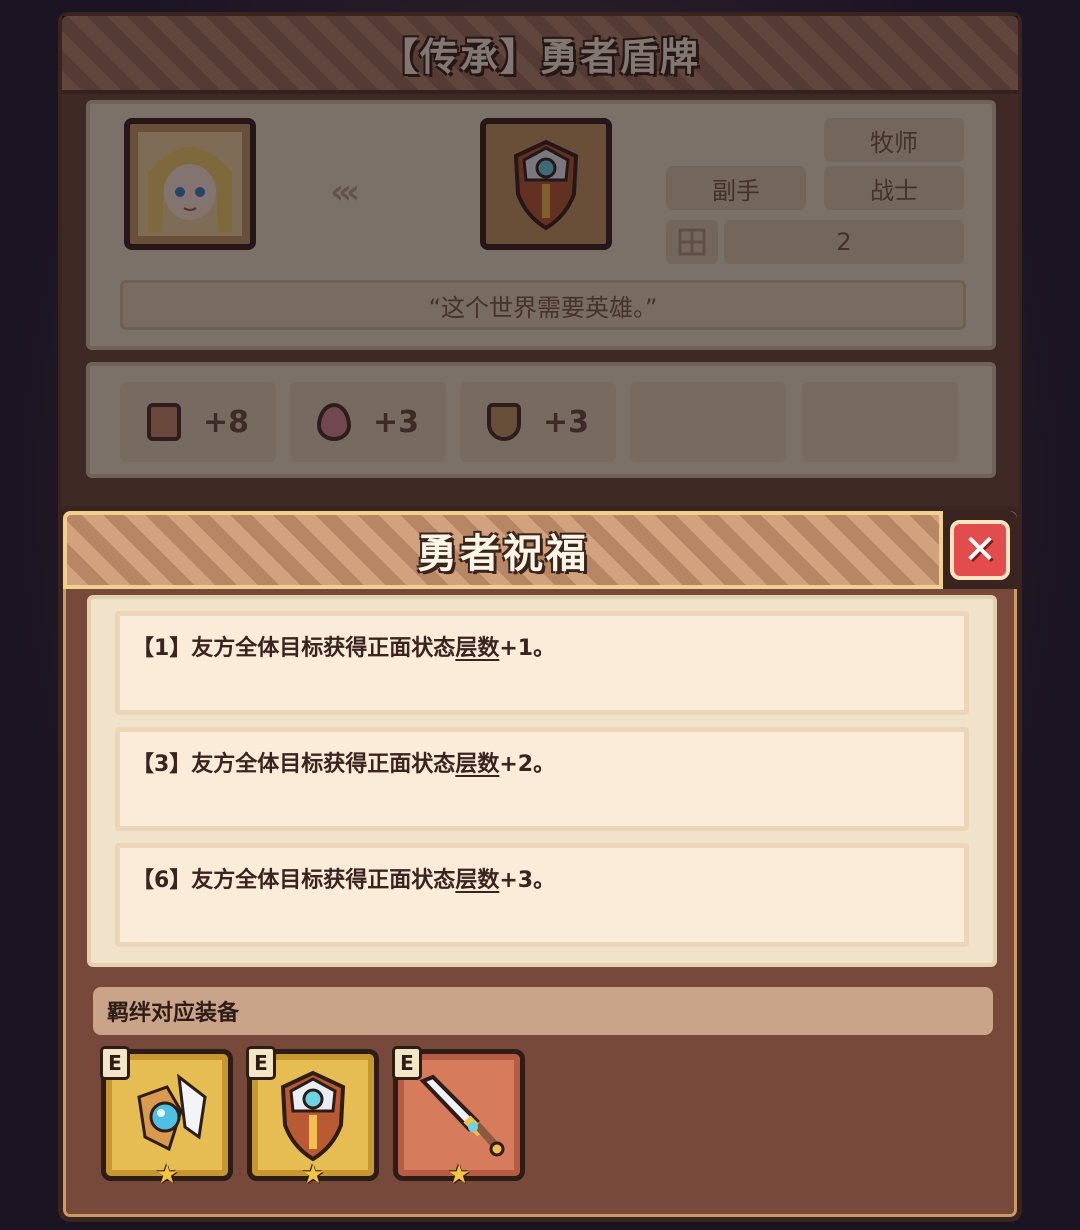  Describe the element at coordinates (542, 895) in the screenshot. I see `effect-tier-6: 【6】友方全体目标获得正面状态层数+3。` at that location.